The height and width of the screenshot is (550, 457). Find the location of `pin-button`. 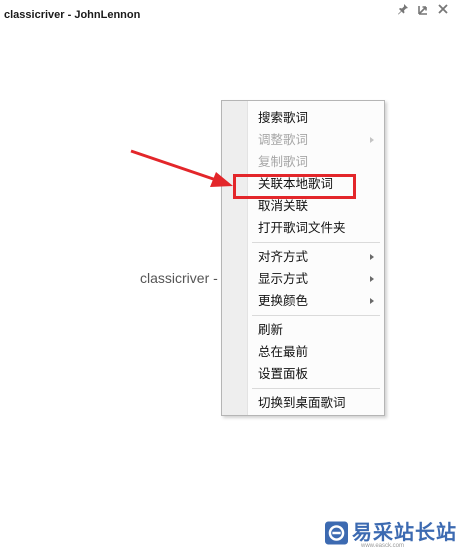

pin-button is located at coordinates (403, 9).